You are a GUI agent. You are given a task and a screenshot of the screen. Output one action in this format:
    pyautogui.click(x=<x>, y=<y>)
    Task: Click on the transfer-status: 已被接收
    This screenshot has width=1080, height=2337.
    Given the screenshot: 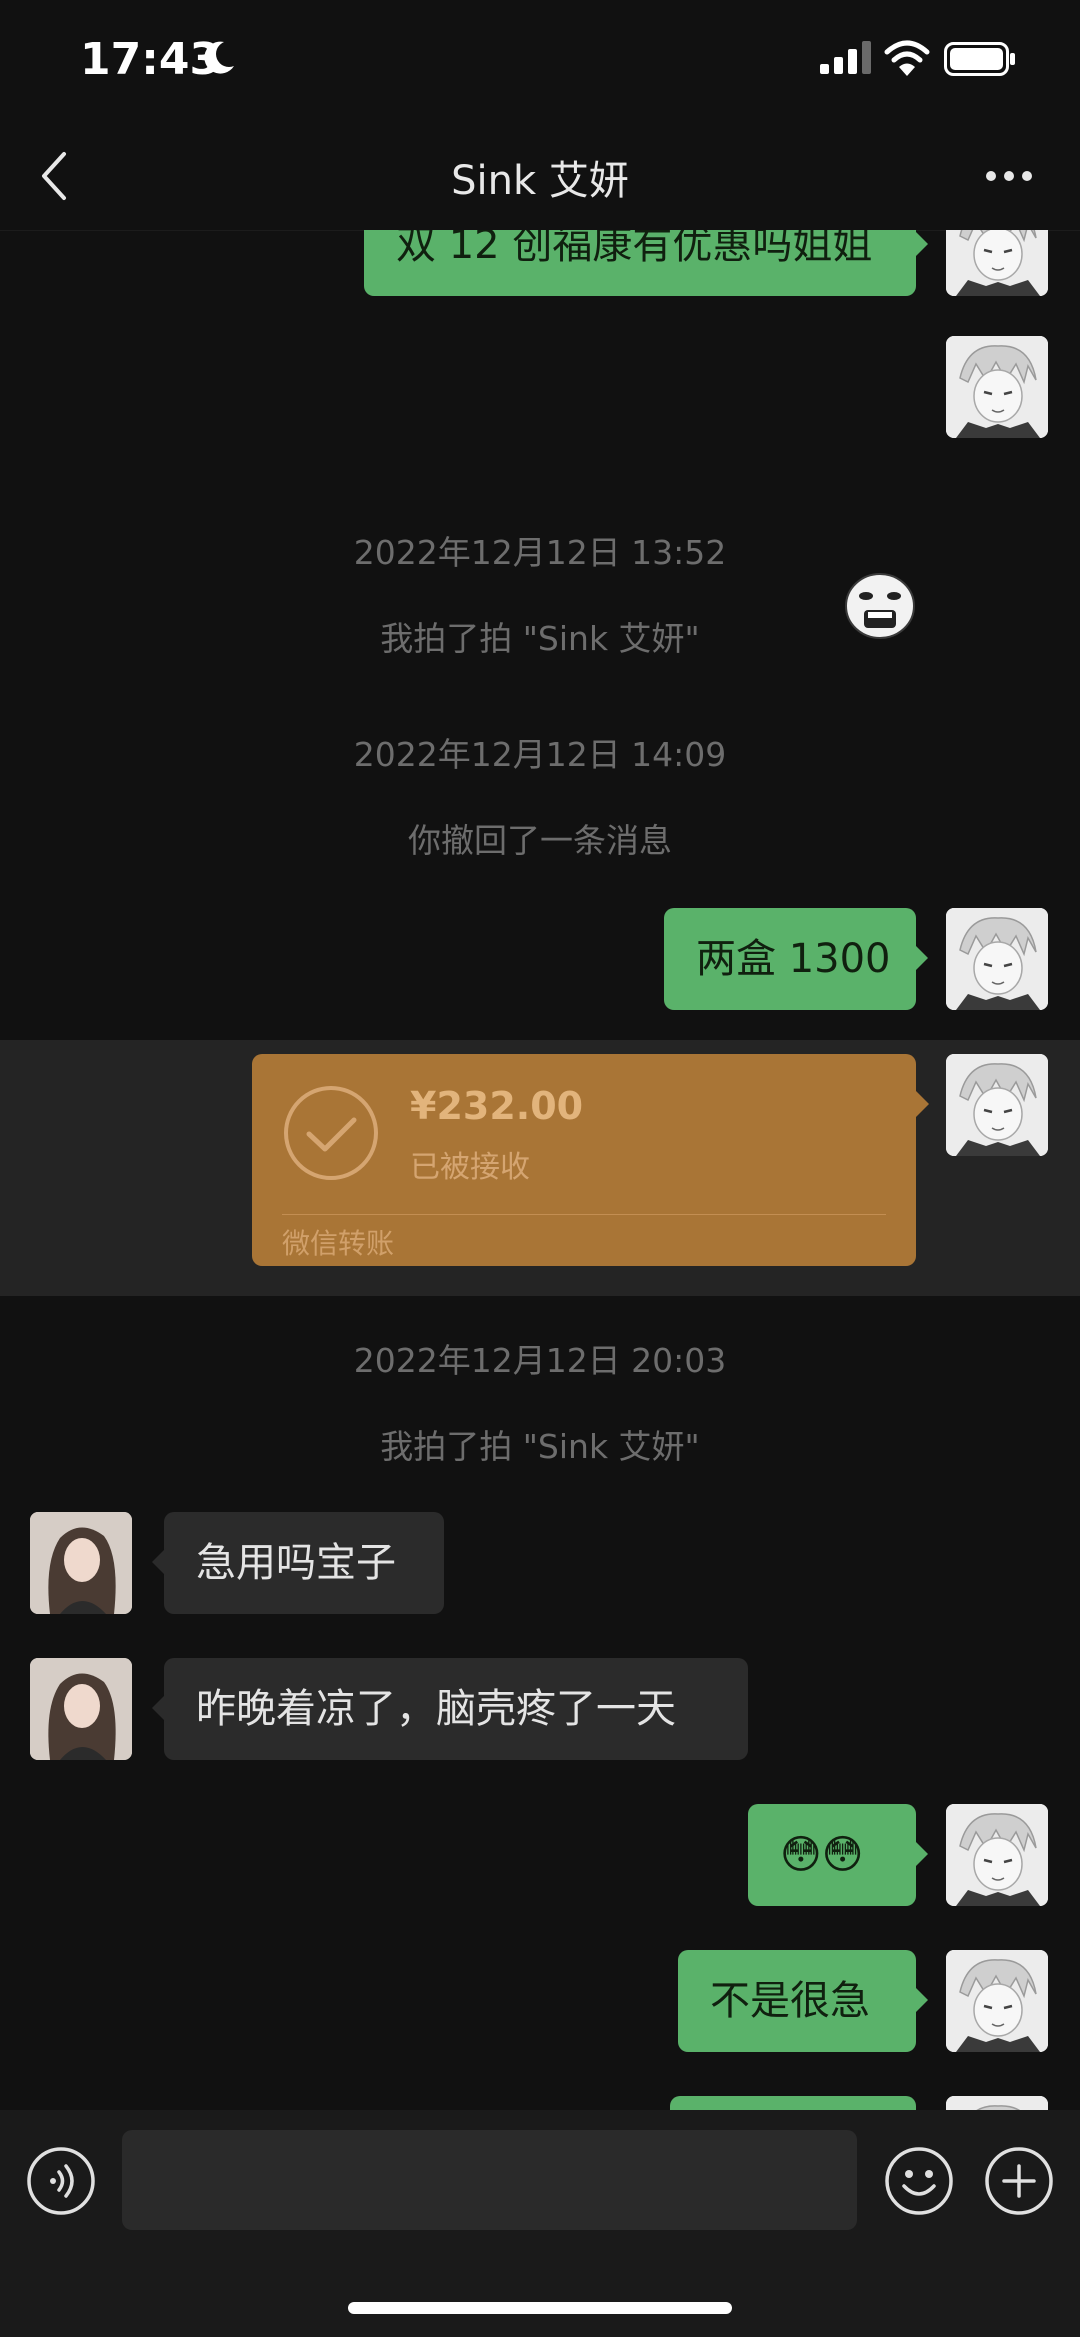 What is the action you would take?
    pyautogui.click(x=470, y=1167)
    